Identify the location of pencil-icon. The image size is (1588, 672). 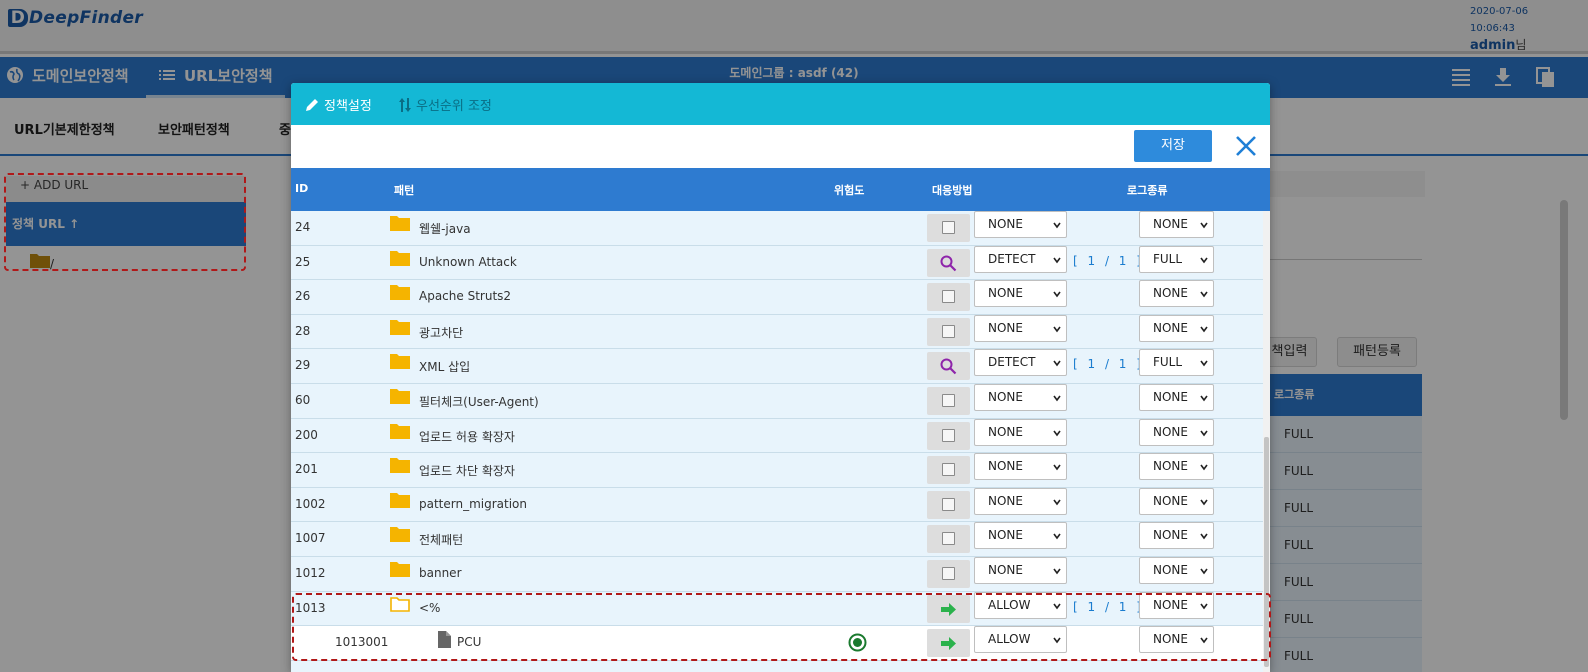
(312, 104).